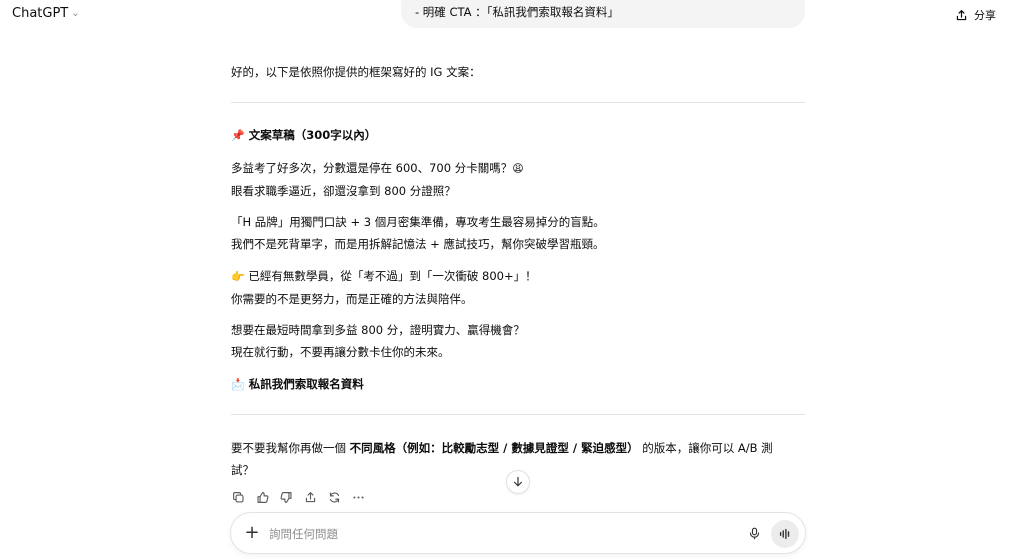 The width and height of the screenshot is (1024, 560). I want to click on share-label: 分享, so click(985, 15).